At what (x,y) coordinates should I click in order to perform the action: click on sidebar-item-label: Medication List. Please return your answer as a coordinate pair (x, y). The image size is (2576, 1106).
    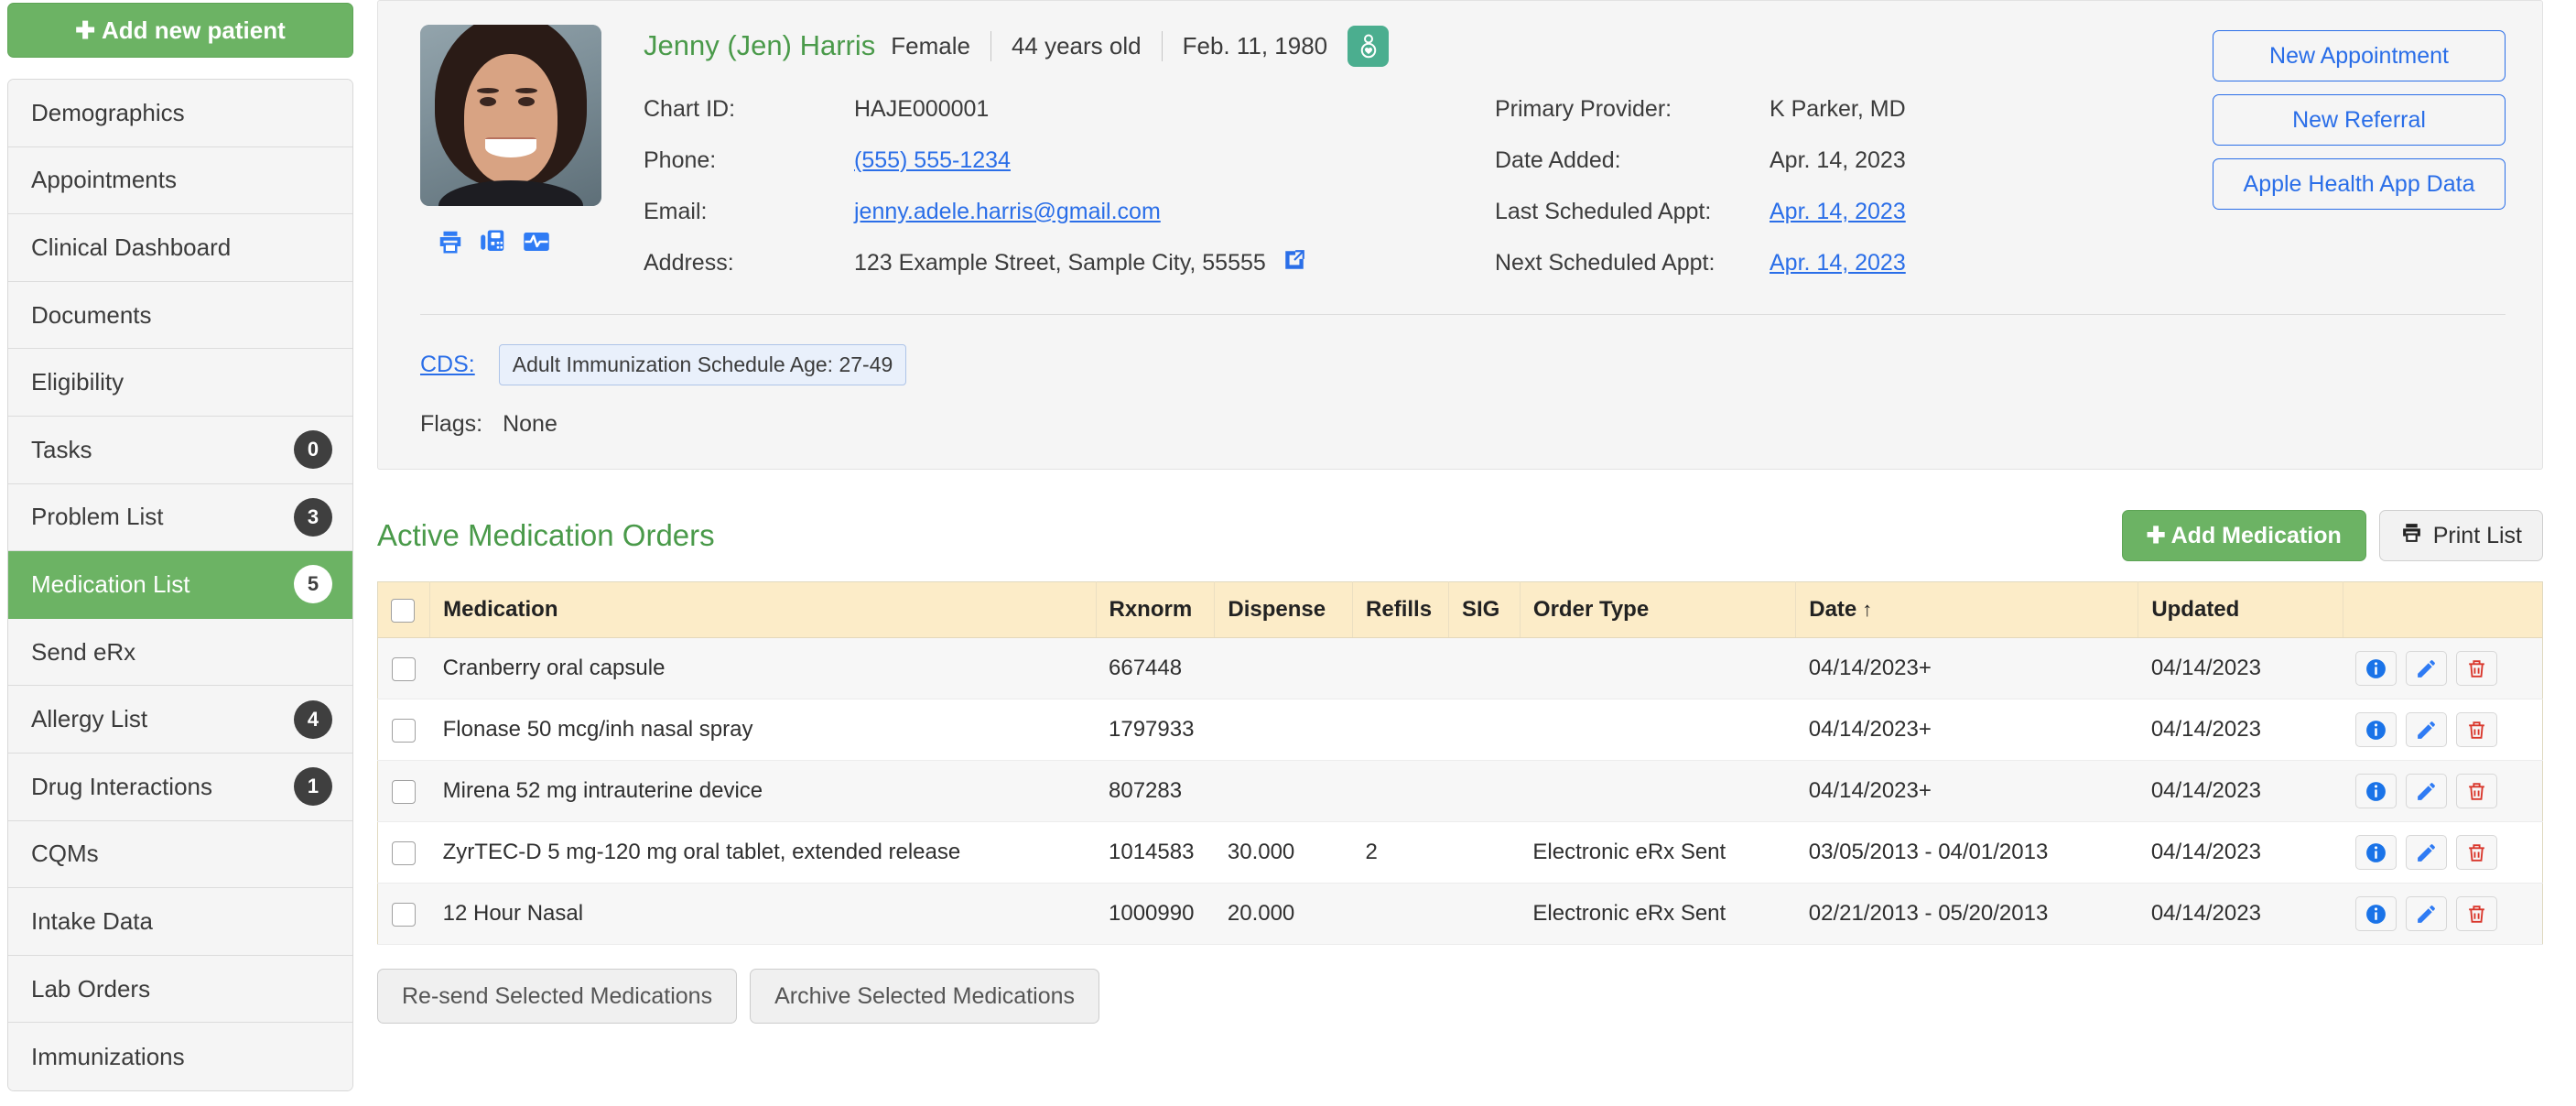
    Looking at the image, I should click on (111, 584).